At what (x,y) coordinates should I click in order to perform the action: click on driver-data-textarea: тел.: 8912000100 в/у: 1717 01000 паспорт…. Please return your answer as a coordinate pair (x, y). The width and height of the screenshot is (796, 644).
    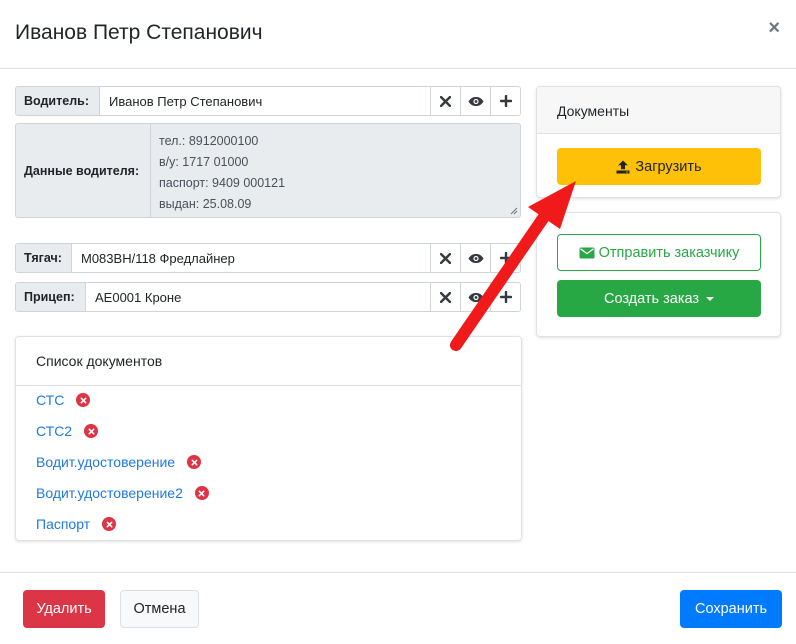
    Looking at the image, I should click on (335, 170).